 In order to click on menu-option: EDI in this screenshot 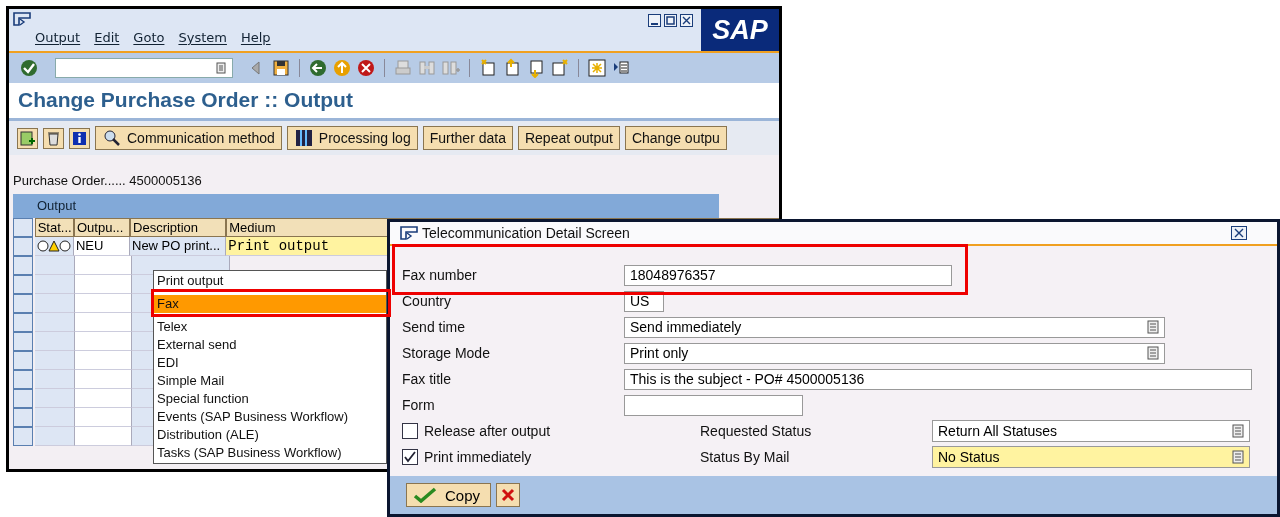, I will do `click(270, 363)`.